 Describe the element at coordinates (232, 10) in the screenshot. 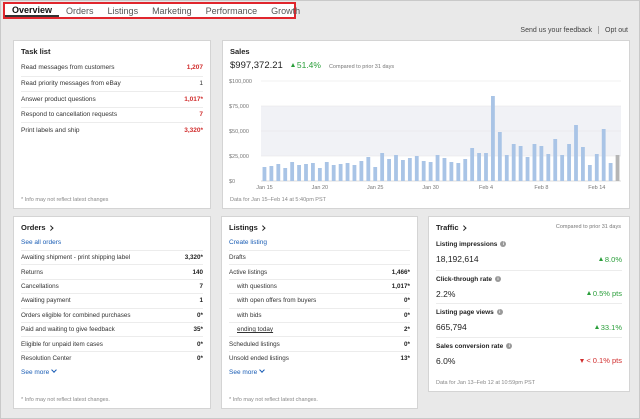

I see `tab-performance: Performance` at that location.